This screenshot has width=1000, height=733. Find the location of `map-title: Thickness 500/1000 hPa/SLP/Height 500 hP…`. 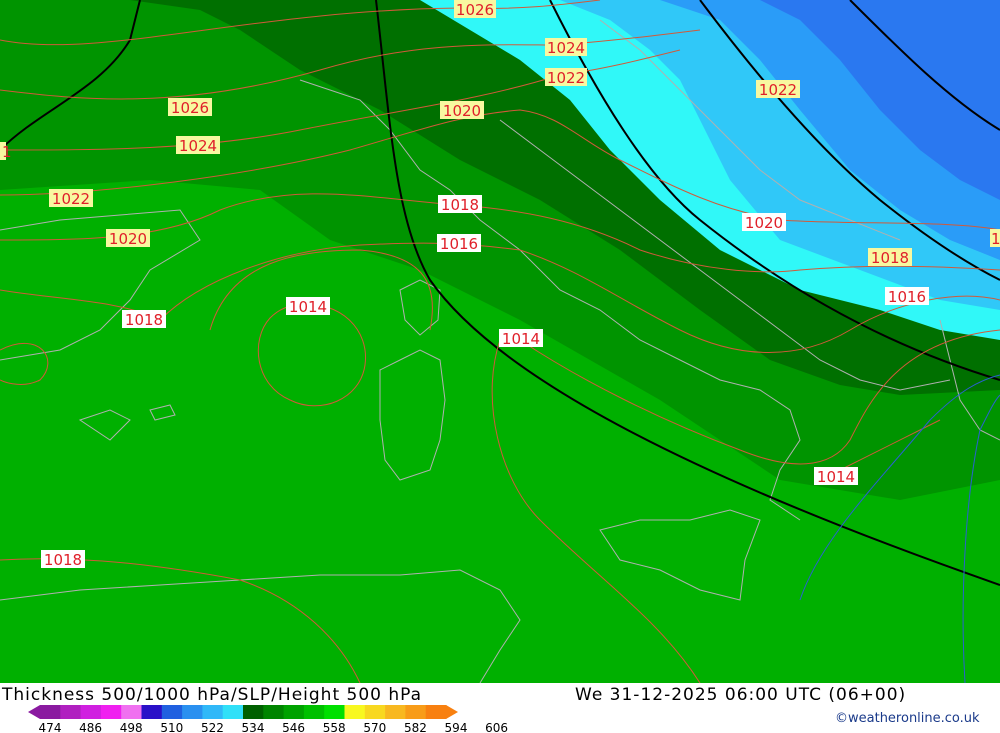

map-title: Thickness 500/1000 hPa/SLP/Height 500 hP… is located at coordinates (212, 695).